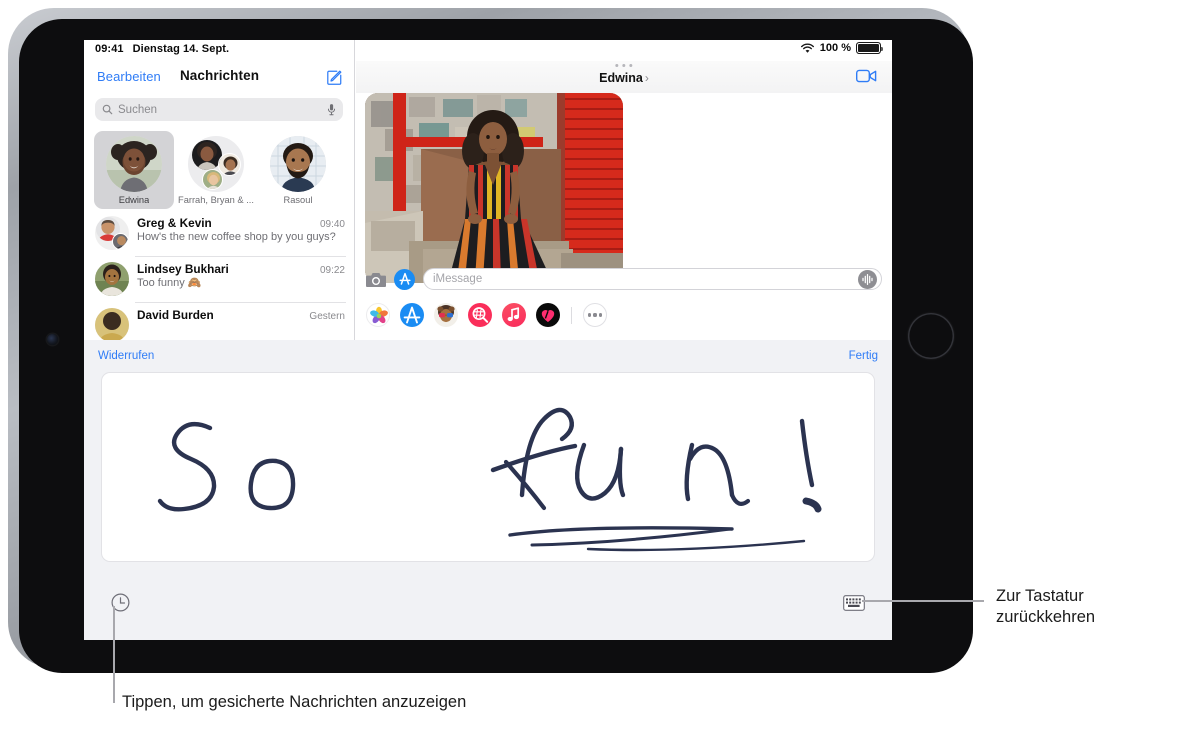 This screenshot has width=1181, height=732. I want to click on thread-title: Edwina ›, so click(624, 78).